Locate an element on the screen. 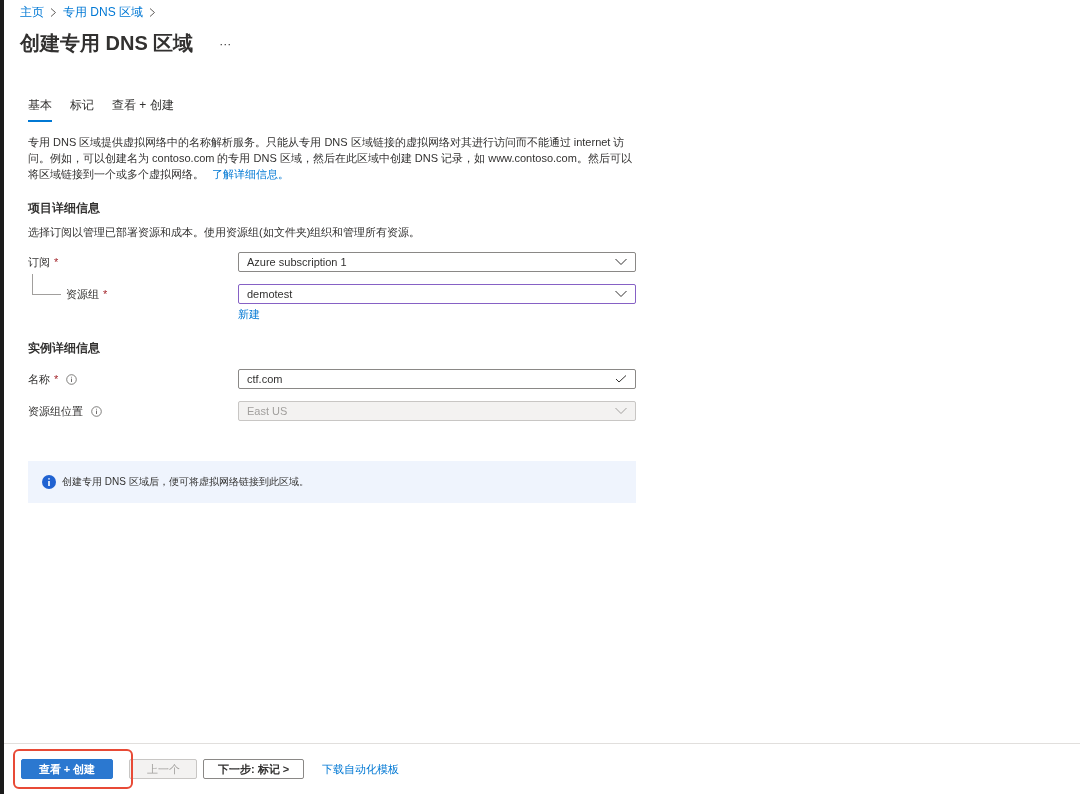  tab: 基本 is located at coordinates (40, 107).